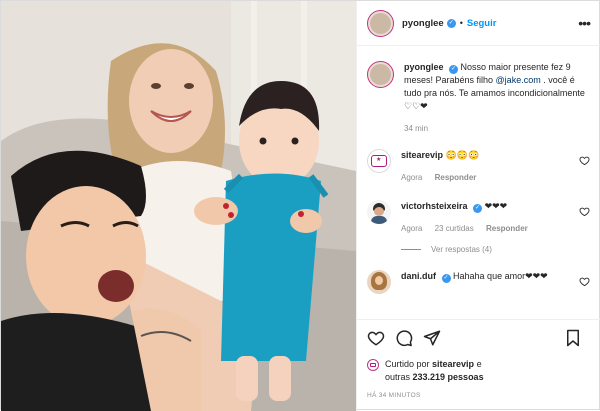 The height and width of the screenshot is (411, 600). I want to click on liked-by-suffix: e, so click(478, 364).